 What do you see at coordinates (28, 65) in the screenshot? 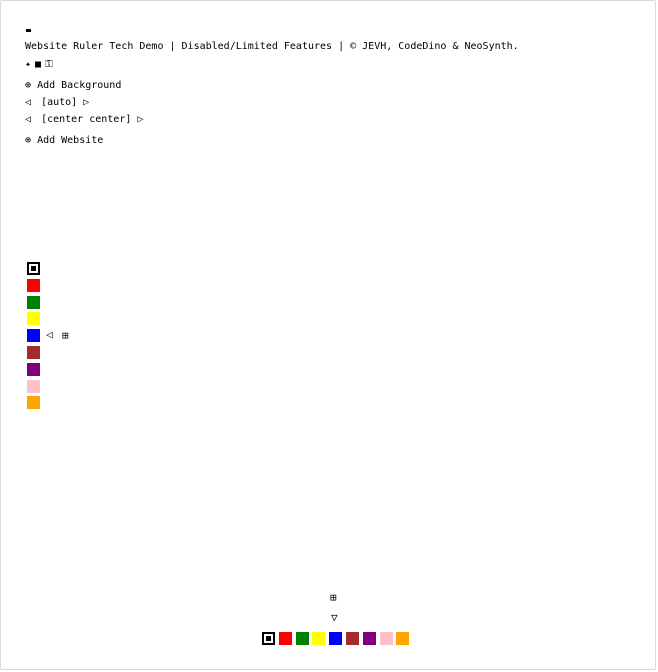
I see `sparkle-icon: ✦` at bounding box center [28, 65].